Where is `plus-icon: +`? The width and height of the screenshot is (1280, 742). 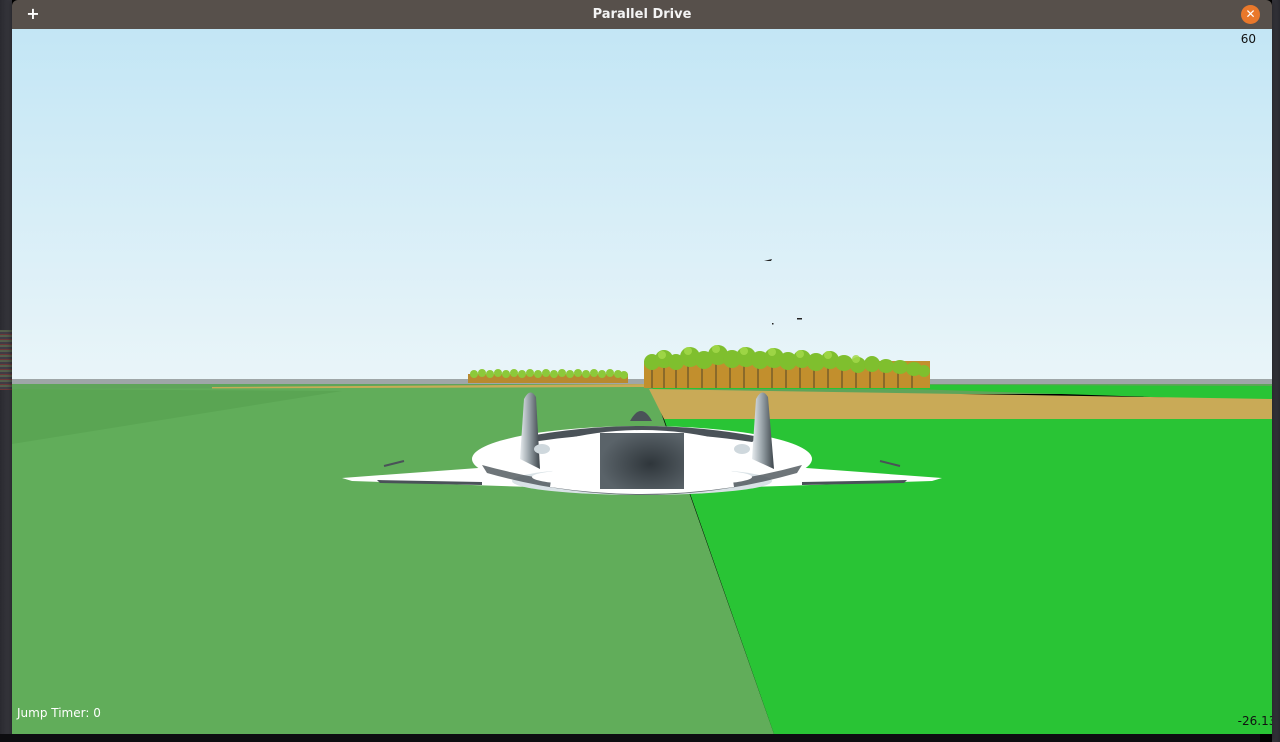
plus-icon: + is located at coordinates (33, 14).